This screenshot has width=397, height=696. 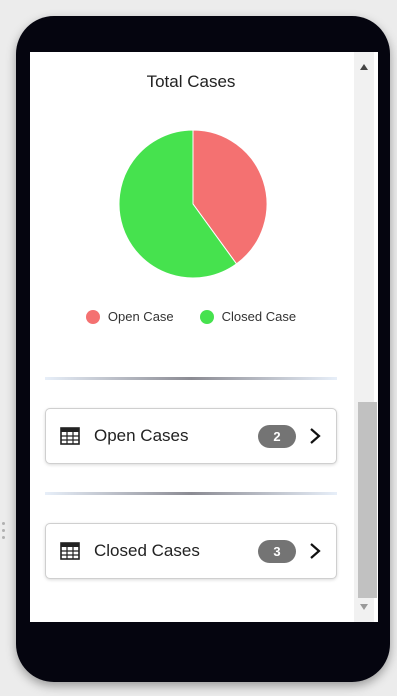 What do you see at coordinates (191, 436) in the screenshot?
I see `open-cases-card: Open Cases 2` at bounding box center [191, 436].